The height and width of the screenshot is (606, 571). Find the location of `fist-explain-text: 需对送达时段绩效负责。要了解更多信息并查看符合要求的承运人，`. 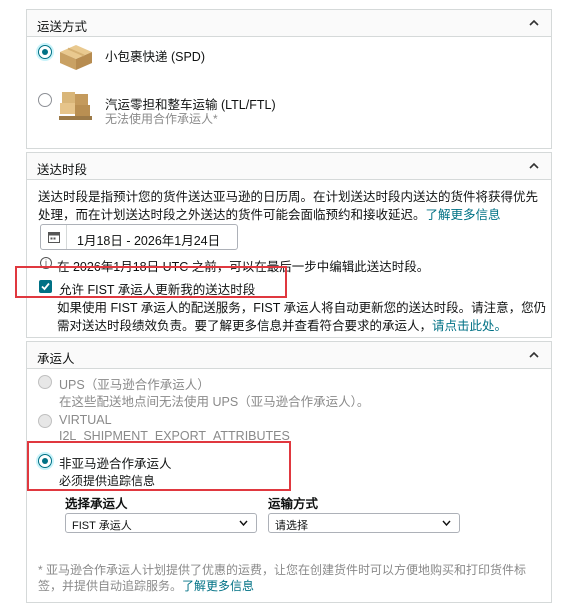

fist-explain-text: 需对送达时段绩效负责。要了解更多信息并查看符合要求的承运人， is located at coordinates (245, 326).